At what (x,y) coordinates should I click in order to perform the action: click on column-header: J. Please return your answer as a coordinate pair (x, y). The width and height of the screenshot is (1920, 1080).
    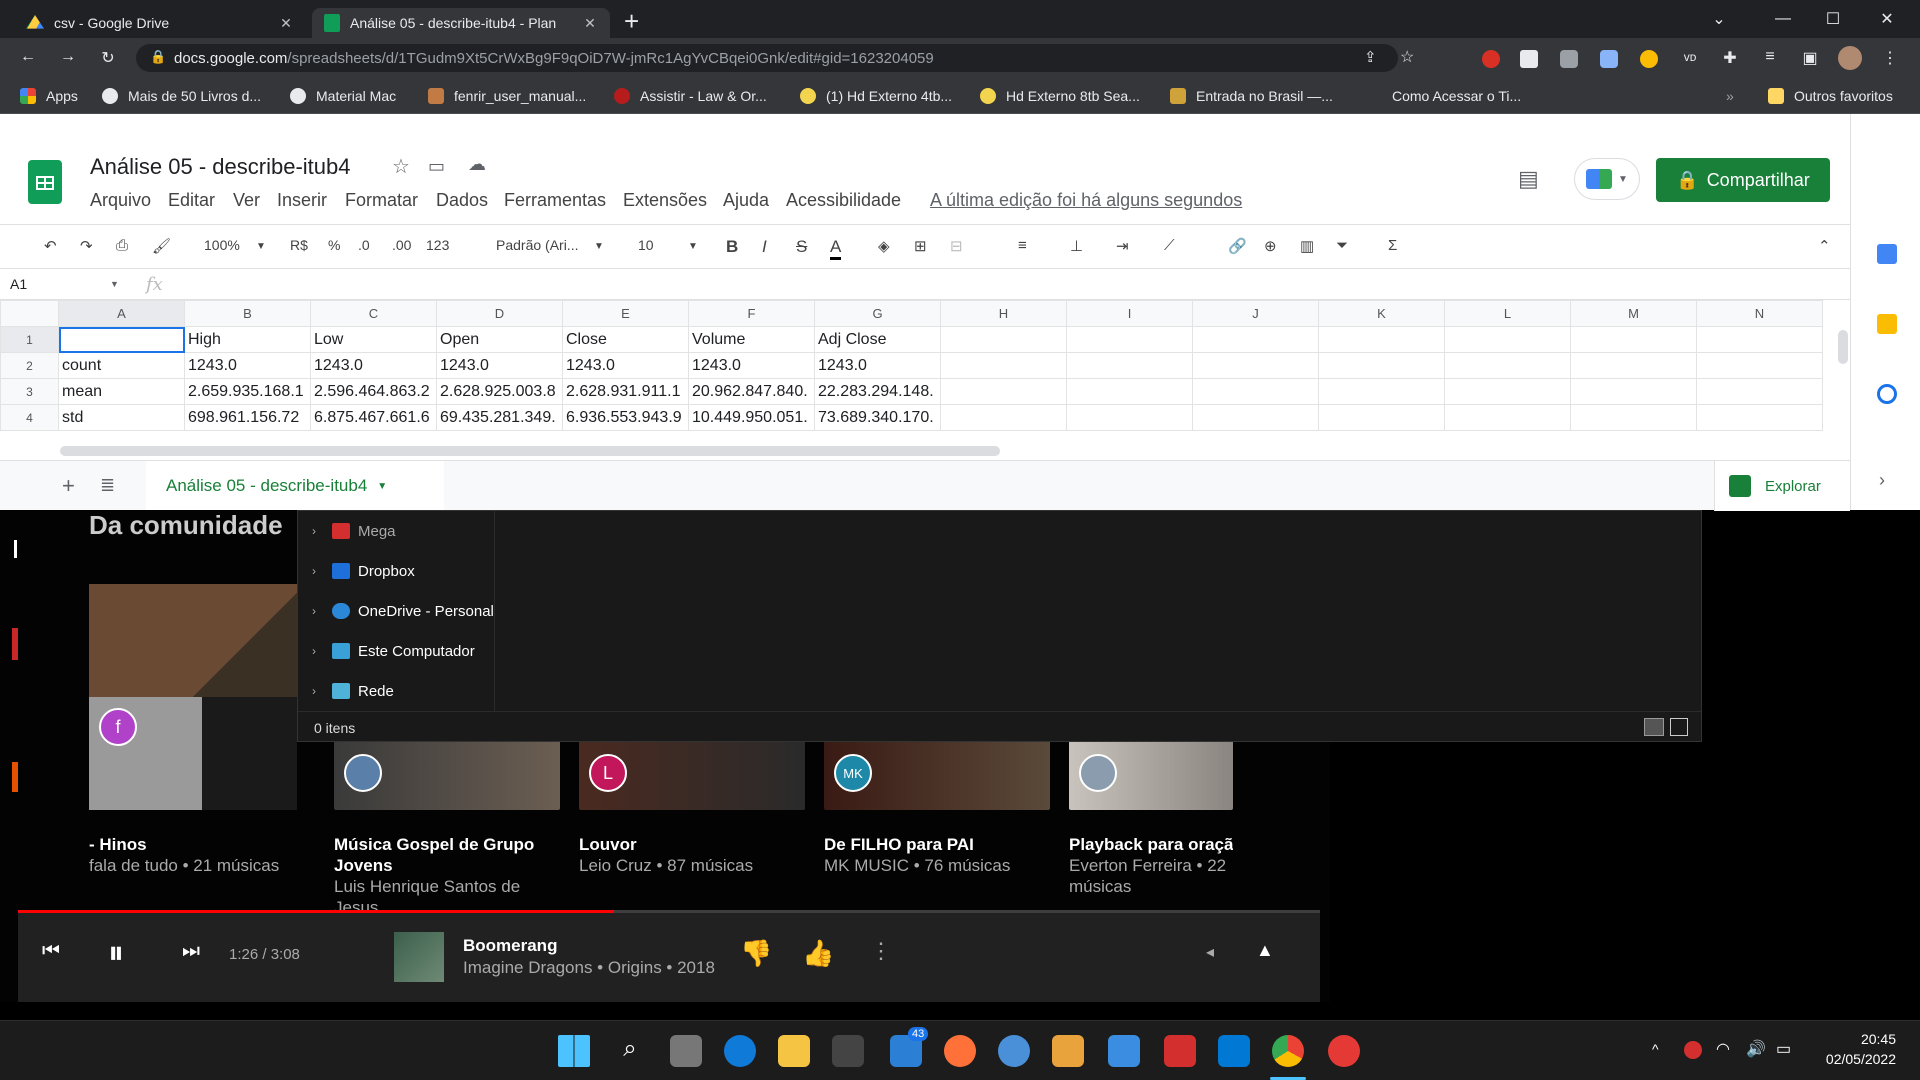
    Looking at the image, I should click on (1255, 313).